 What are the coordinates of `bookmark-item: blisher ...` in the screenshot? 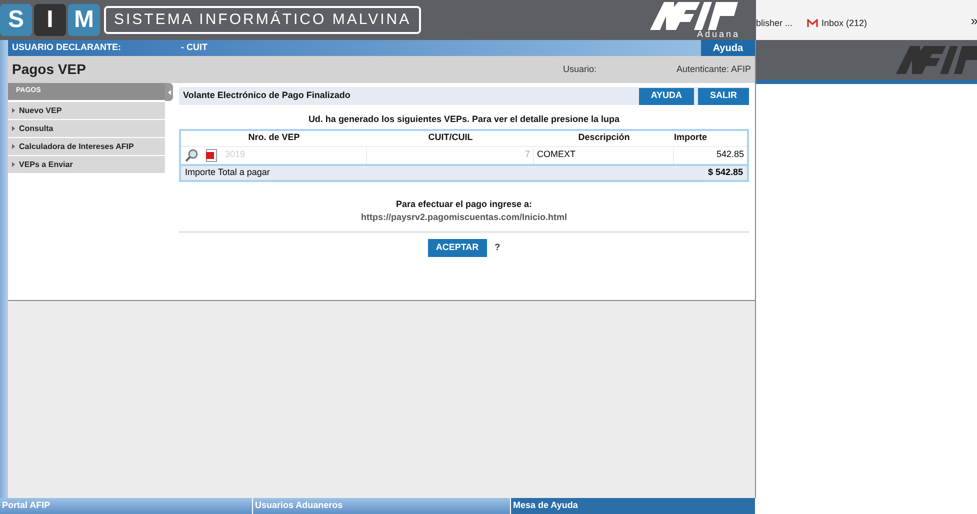 It's located at (774, 23).